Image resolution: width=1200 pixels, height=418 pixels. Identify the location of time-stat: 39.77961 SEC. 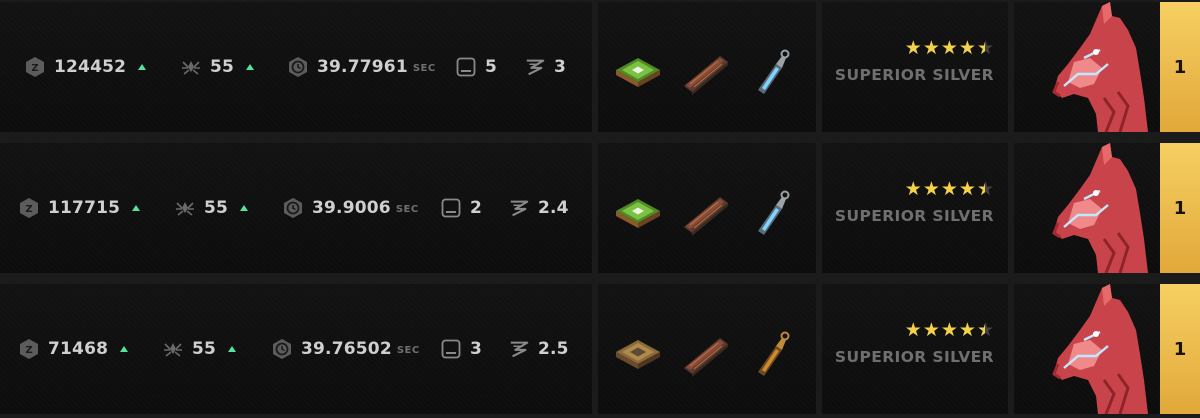
(361, 67).